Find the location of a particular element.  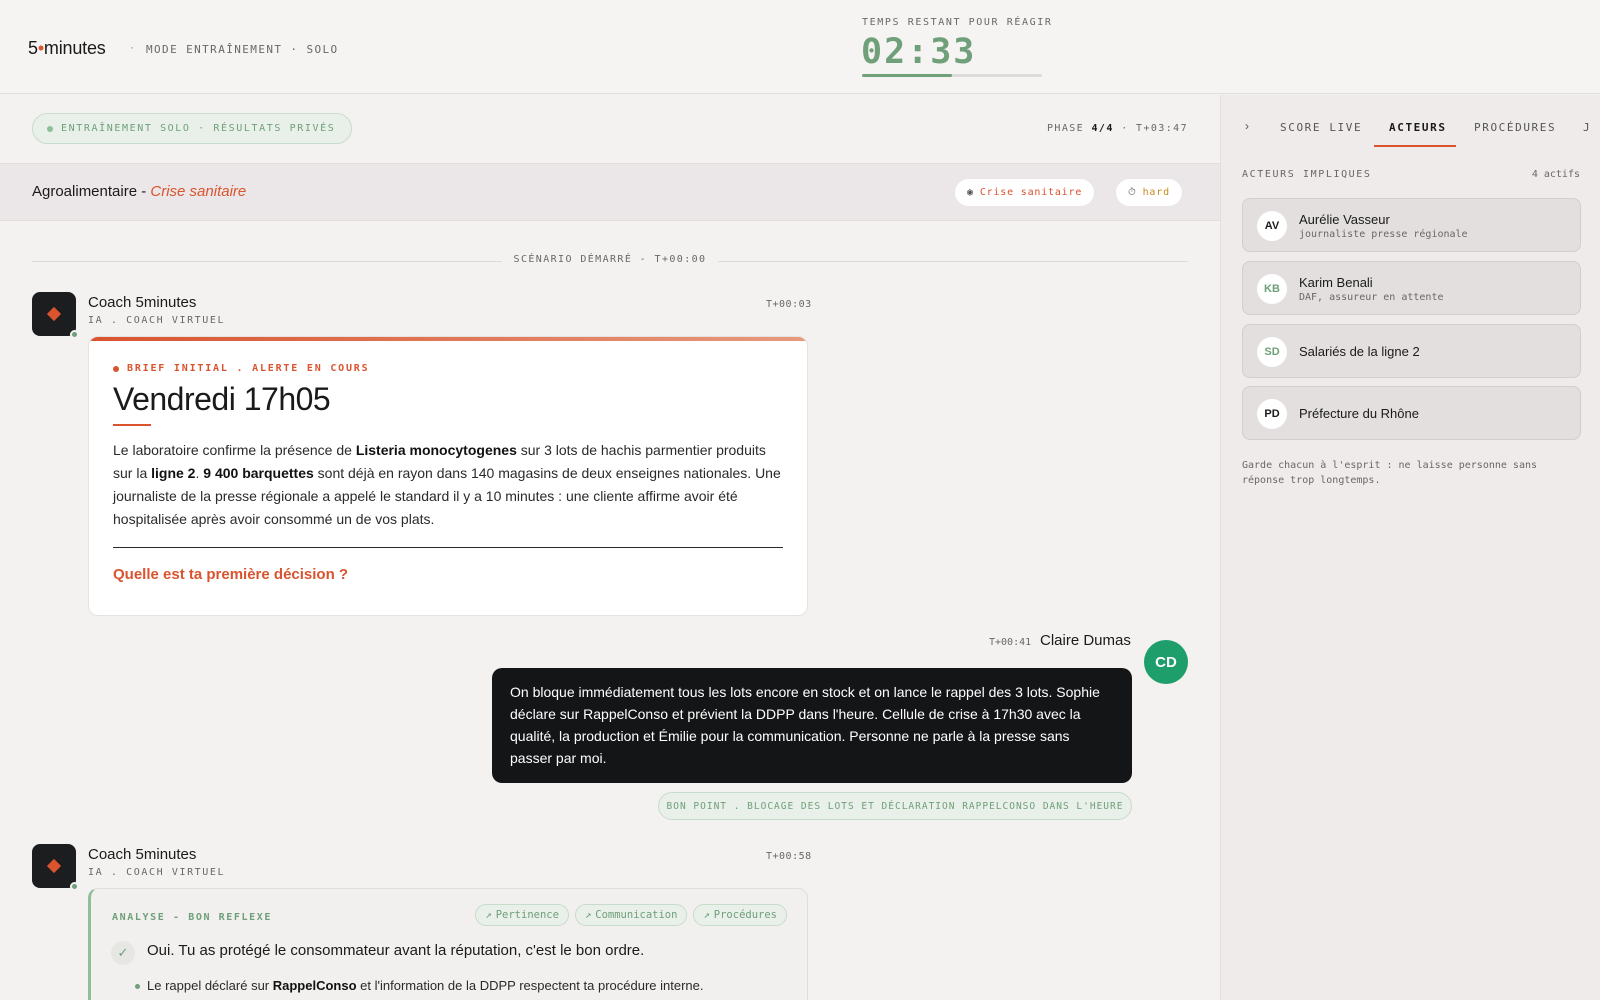

actor-avatar: SD is located at coordinates (1272, 352).